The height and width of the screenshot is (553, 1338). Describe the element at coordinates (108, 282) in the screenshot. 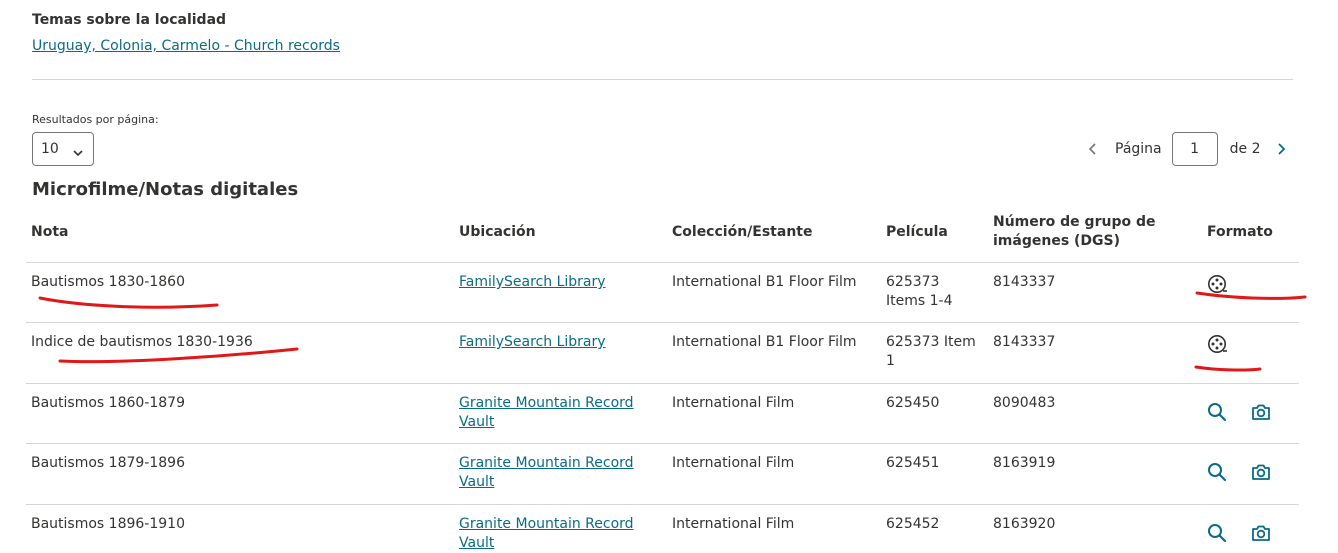

I see `note-cell: Bautismos 1830-1860` at that location.